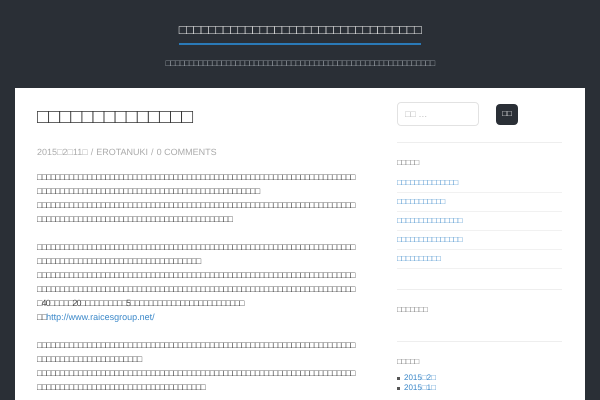 The width and height of the screenshot is (600, 400). I want to click on site-tagline: □□□□□□□□□□□□□□□□□□□□□□□□□□□□□□□□□□□□□□□□□□□□□□□□□□□□□□□□□□, so click(300, 63).